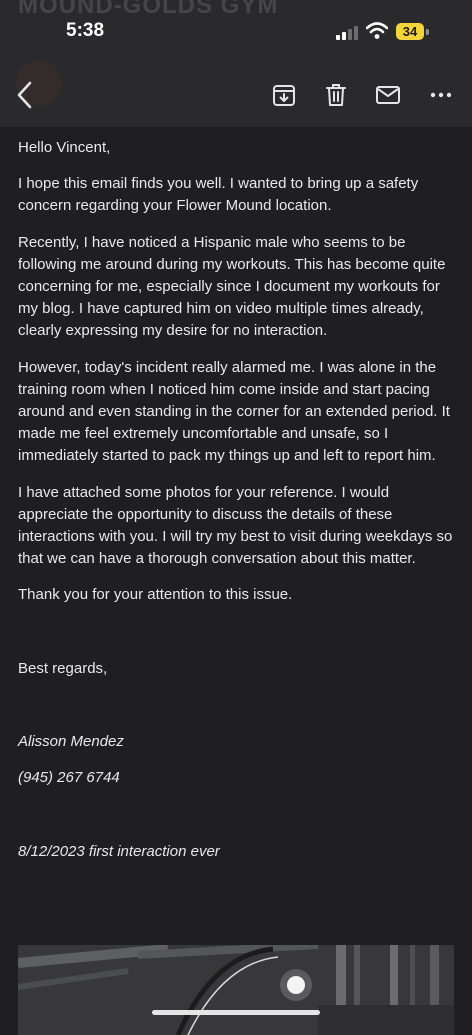 The image size is (472, 1035). I want to click on battery-nub, so click(427, 32).